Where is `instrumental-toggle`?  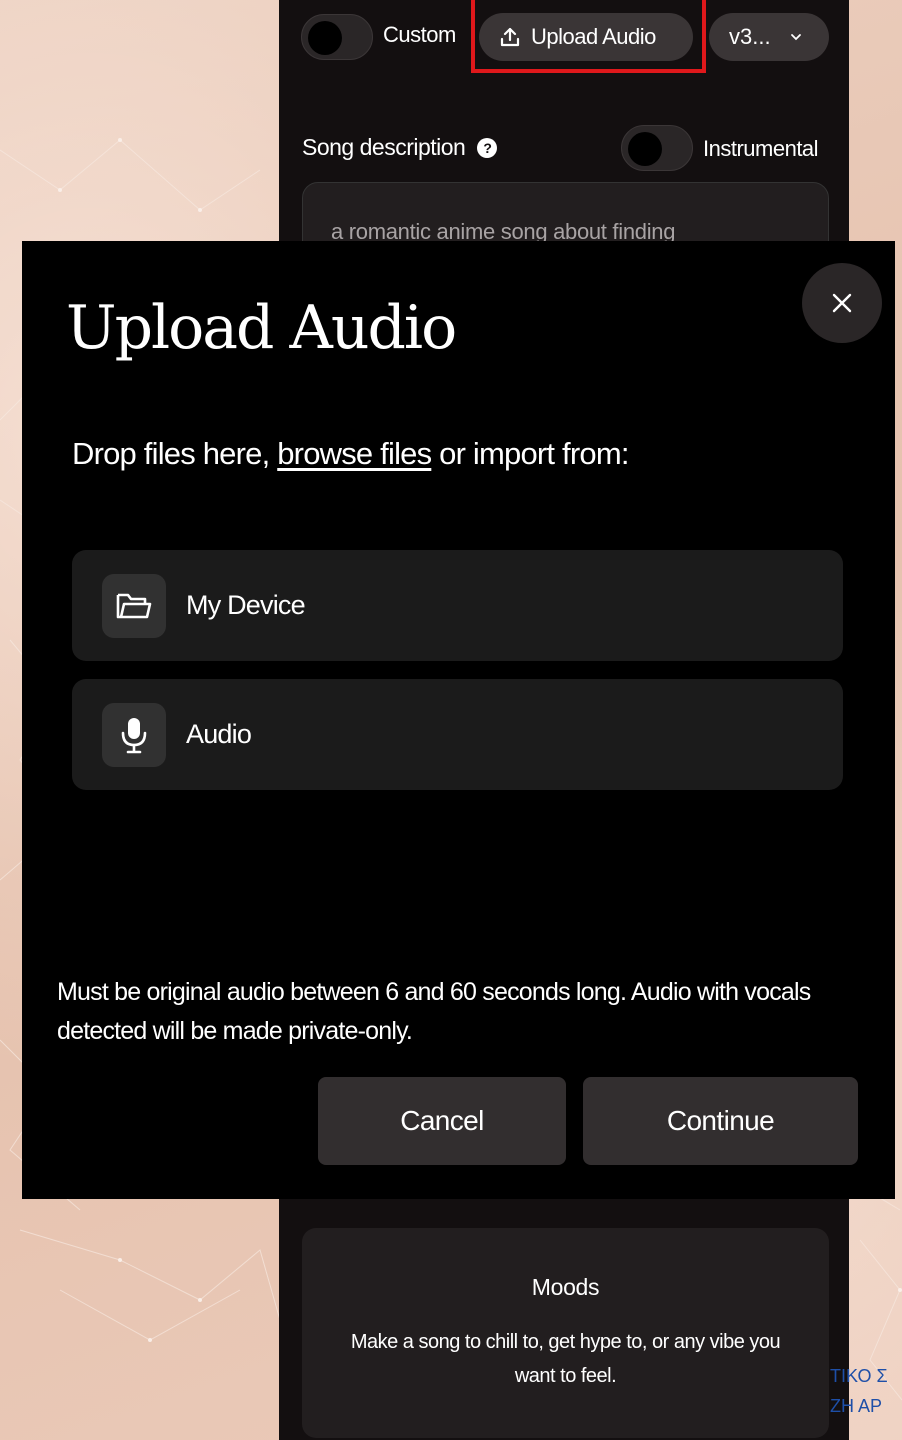
instrumental-toggle is located at coordinates (657, 148).